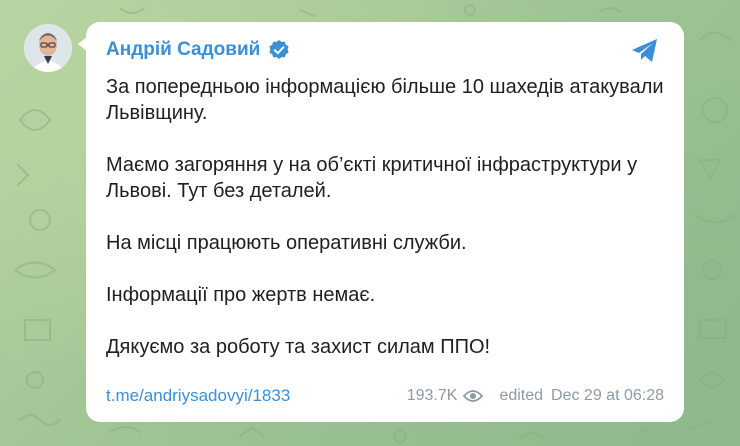  I want to click on author-header: Андрій Садовий, so click(198, 50).